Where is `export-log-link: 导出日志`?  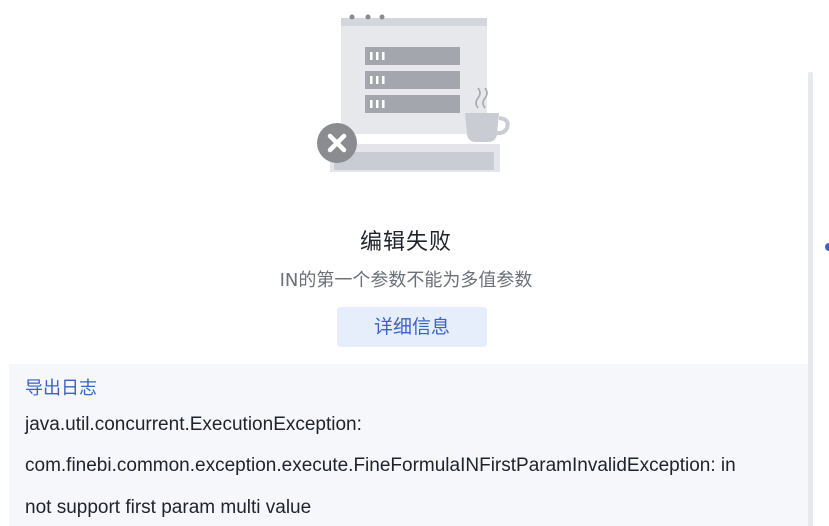
export-log-link: 导出日志 is located at coordinates (61, 387).